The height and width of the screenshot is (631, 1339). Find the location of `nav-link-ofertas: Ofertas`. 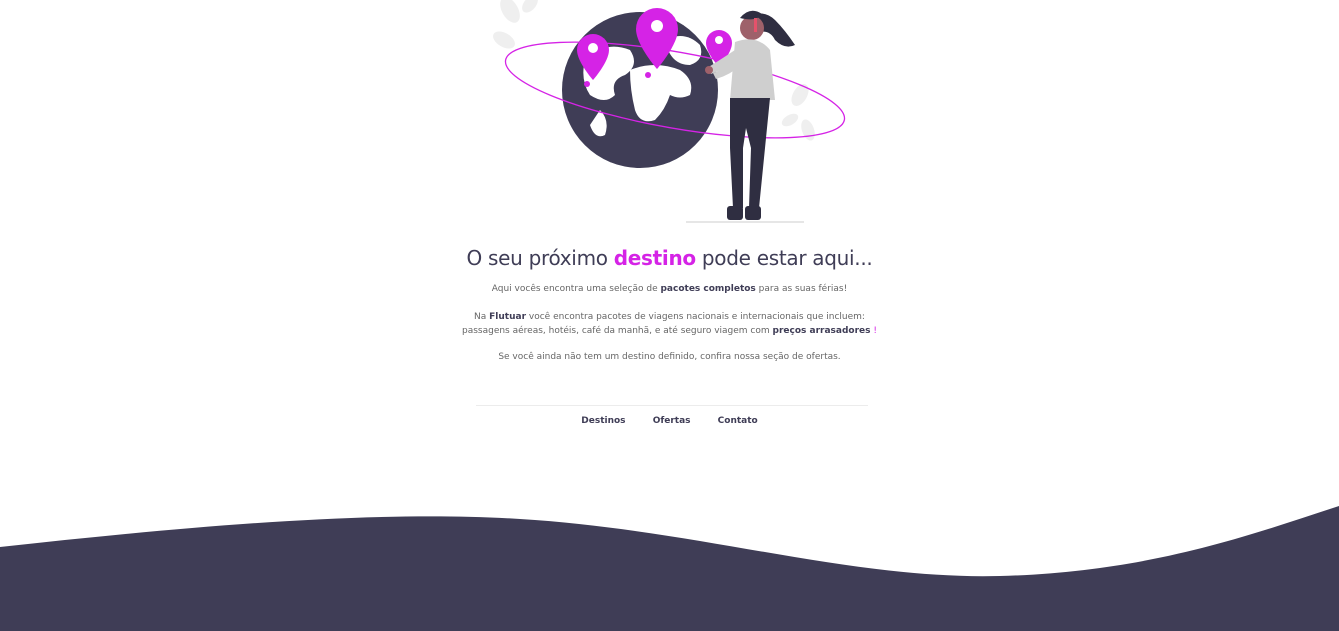

nav-link-ofertas: Ofertas is located at coordinates (672, 421).